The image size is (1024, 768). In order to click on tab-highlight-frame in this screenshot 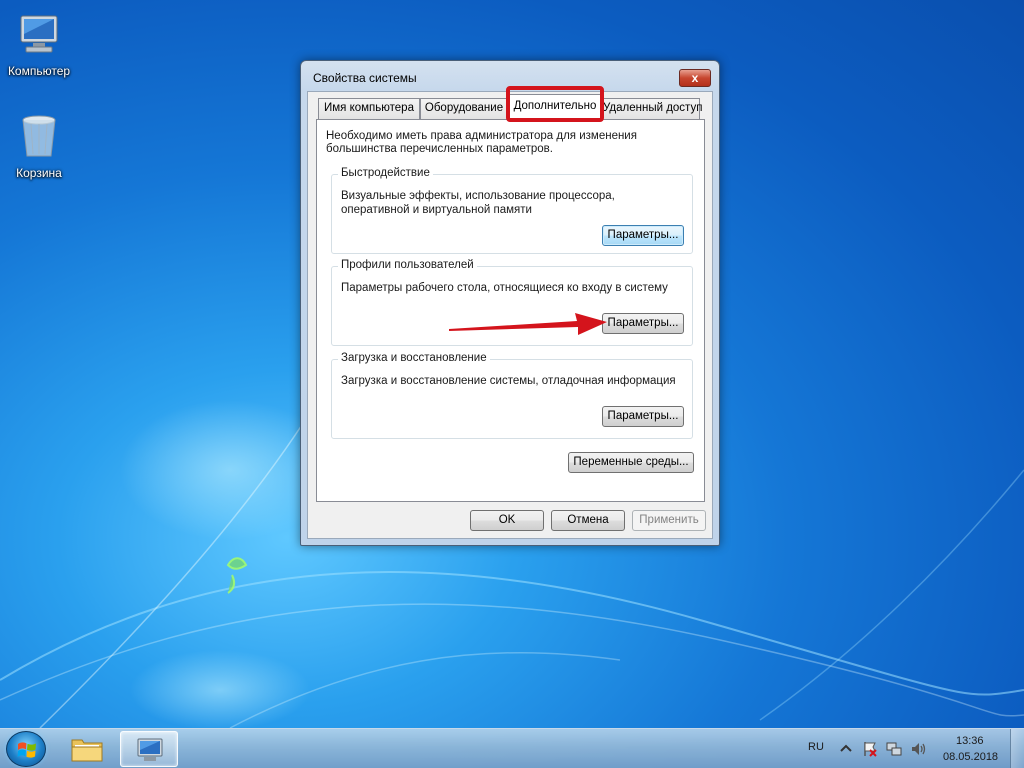, I will do `click(555, 104)`.